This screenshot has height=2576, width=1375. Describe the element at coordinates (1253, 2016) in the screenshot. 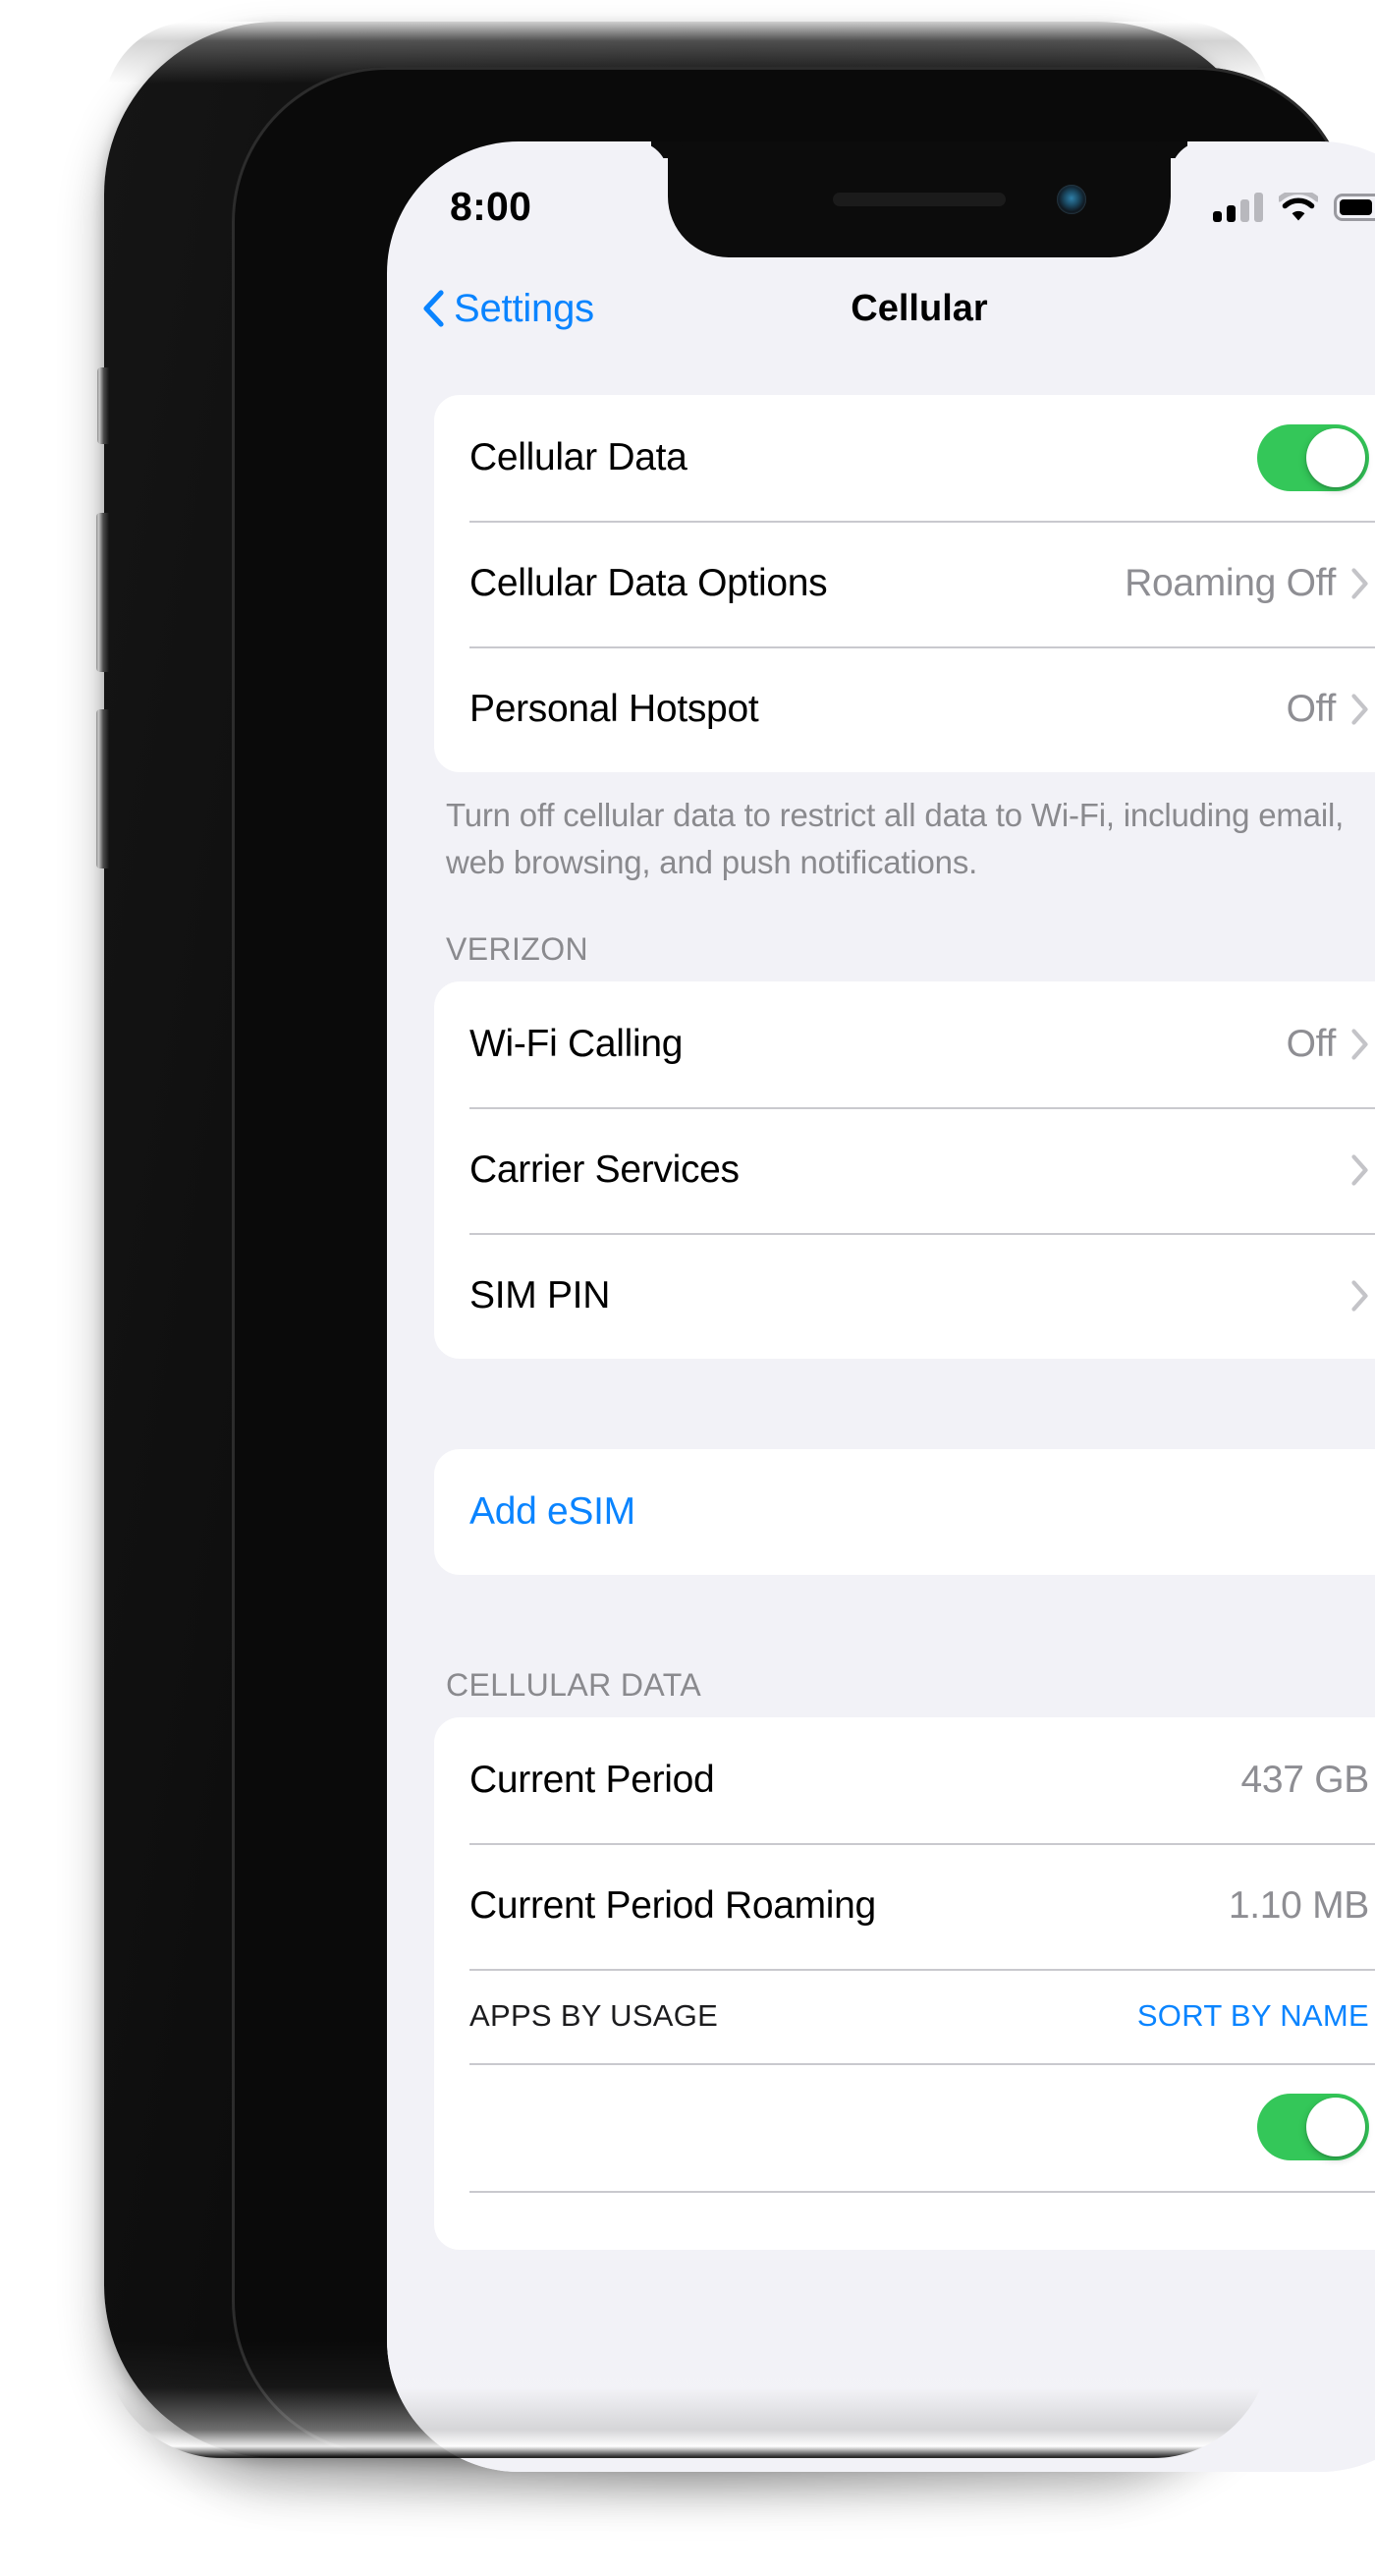

I see `sort-by-name-button: SORT BY NAME` at that location.